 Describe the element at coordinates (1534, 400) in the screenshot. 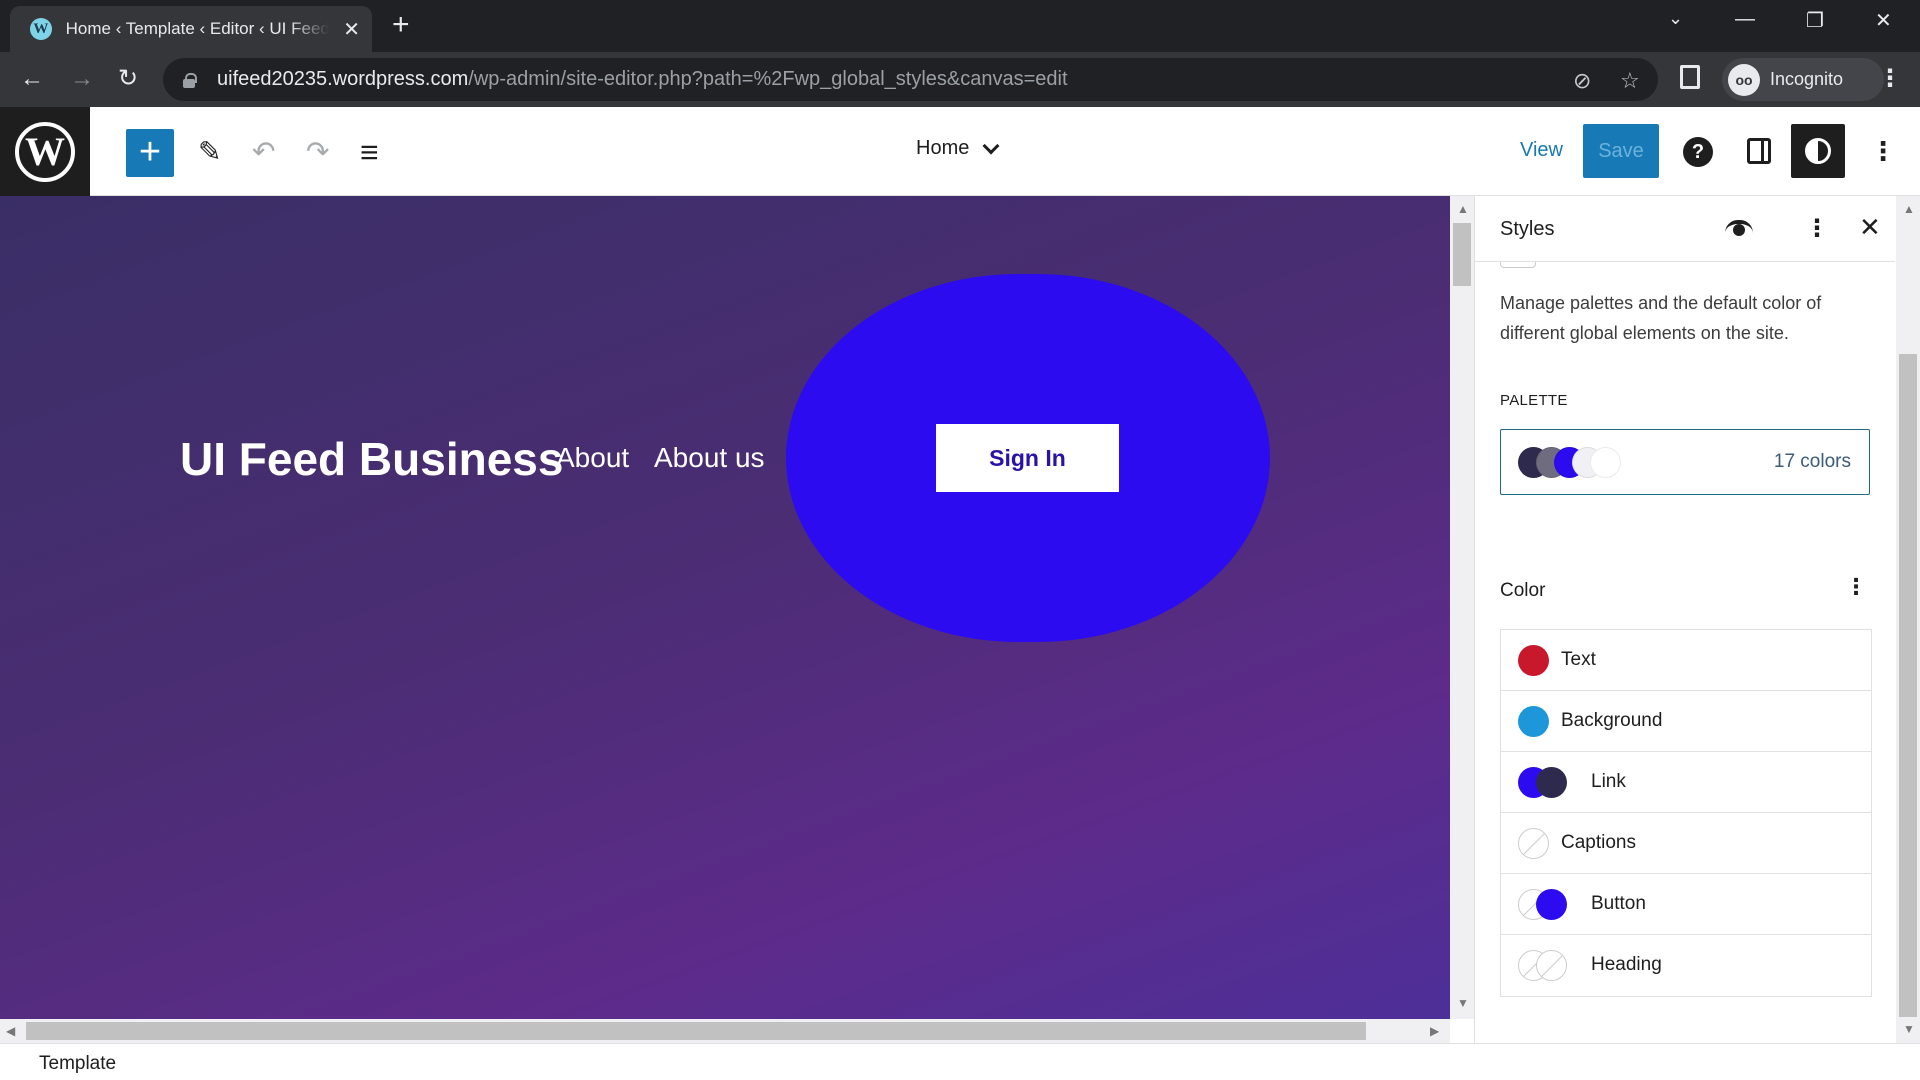

I see `palette-label: Palette` at that location.